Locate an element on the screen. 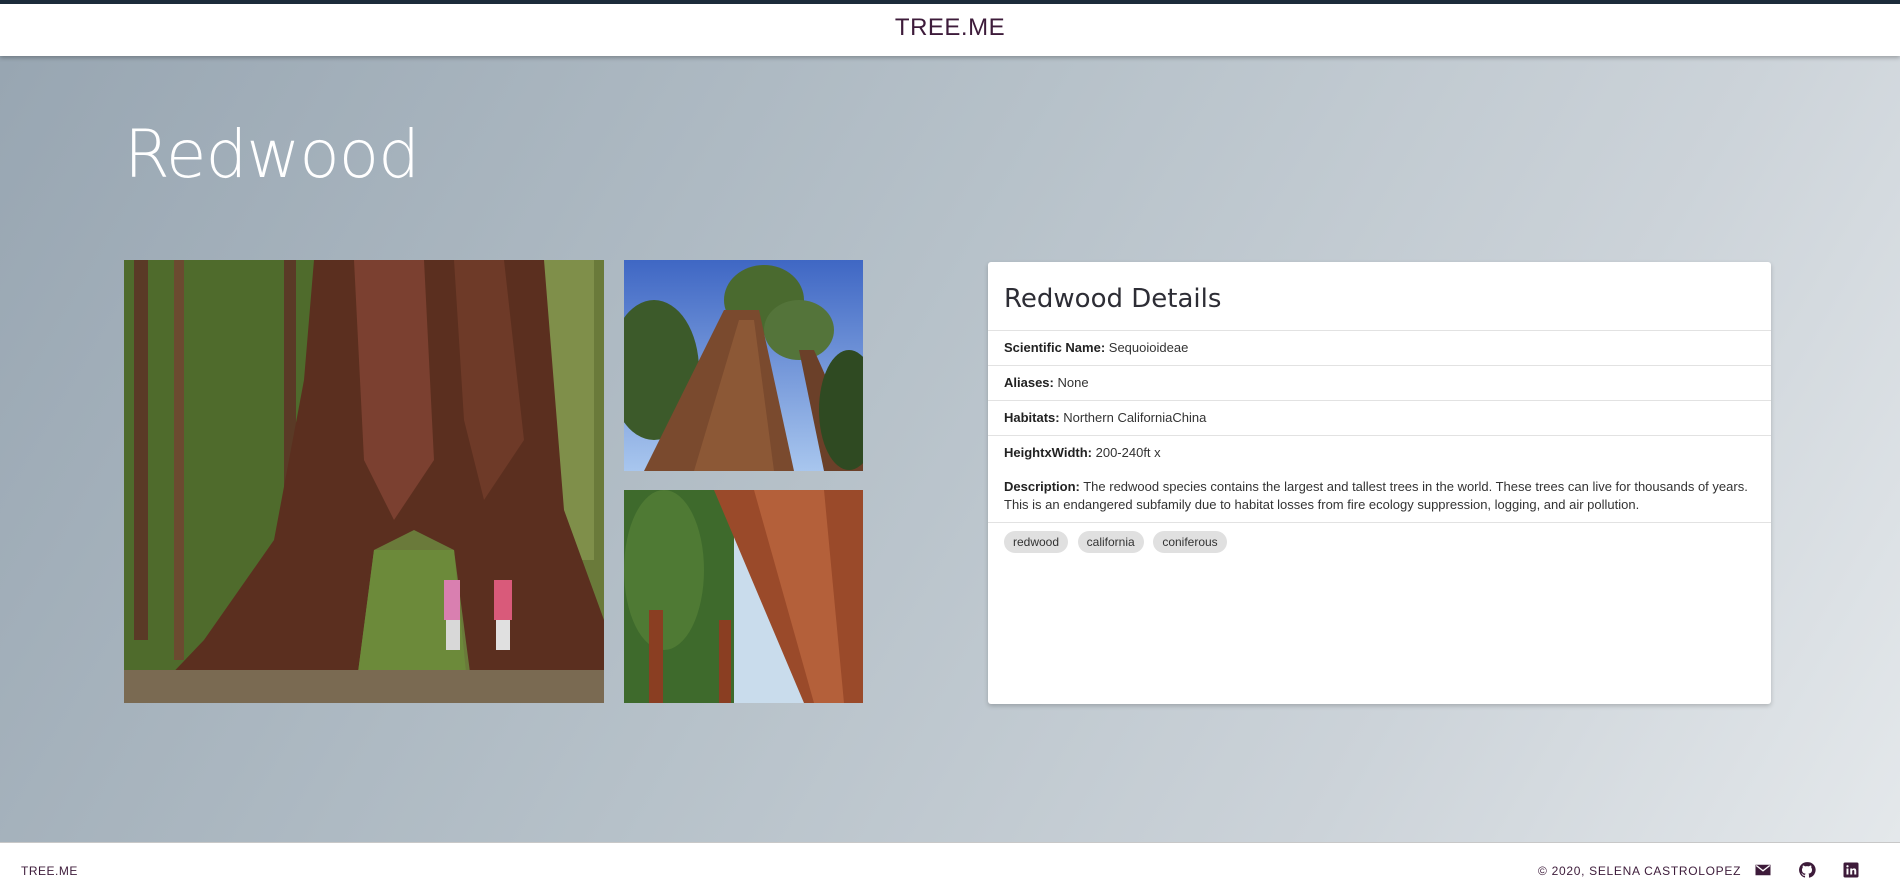  height-width-value: 200-240ft x is located at coordinates (1128, 452).